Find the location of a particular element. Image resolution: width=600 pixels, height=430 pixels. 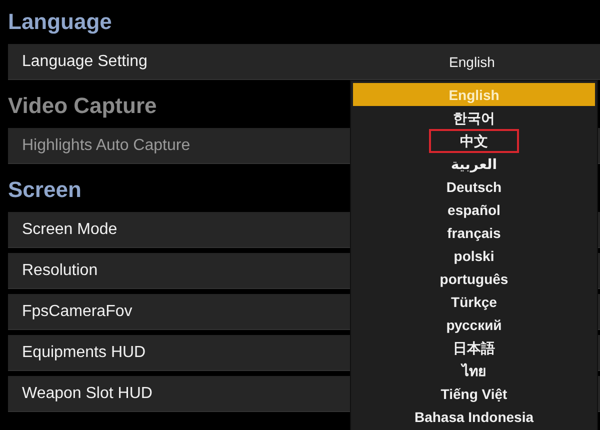

setting-row: Language Setting English is located at coordinates (304, 62).